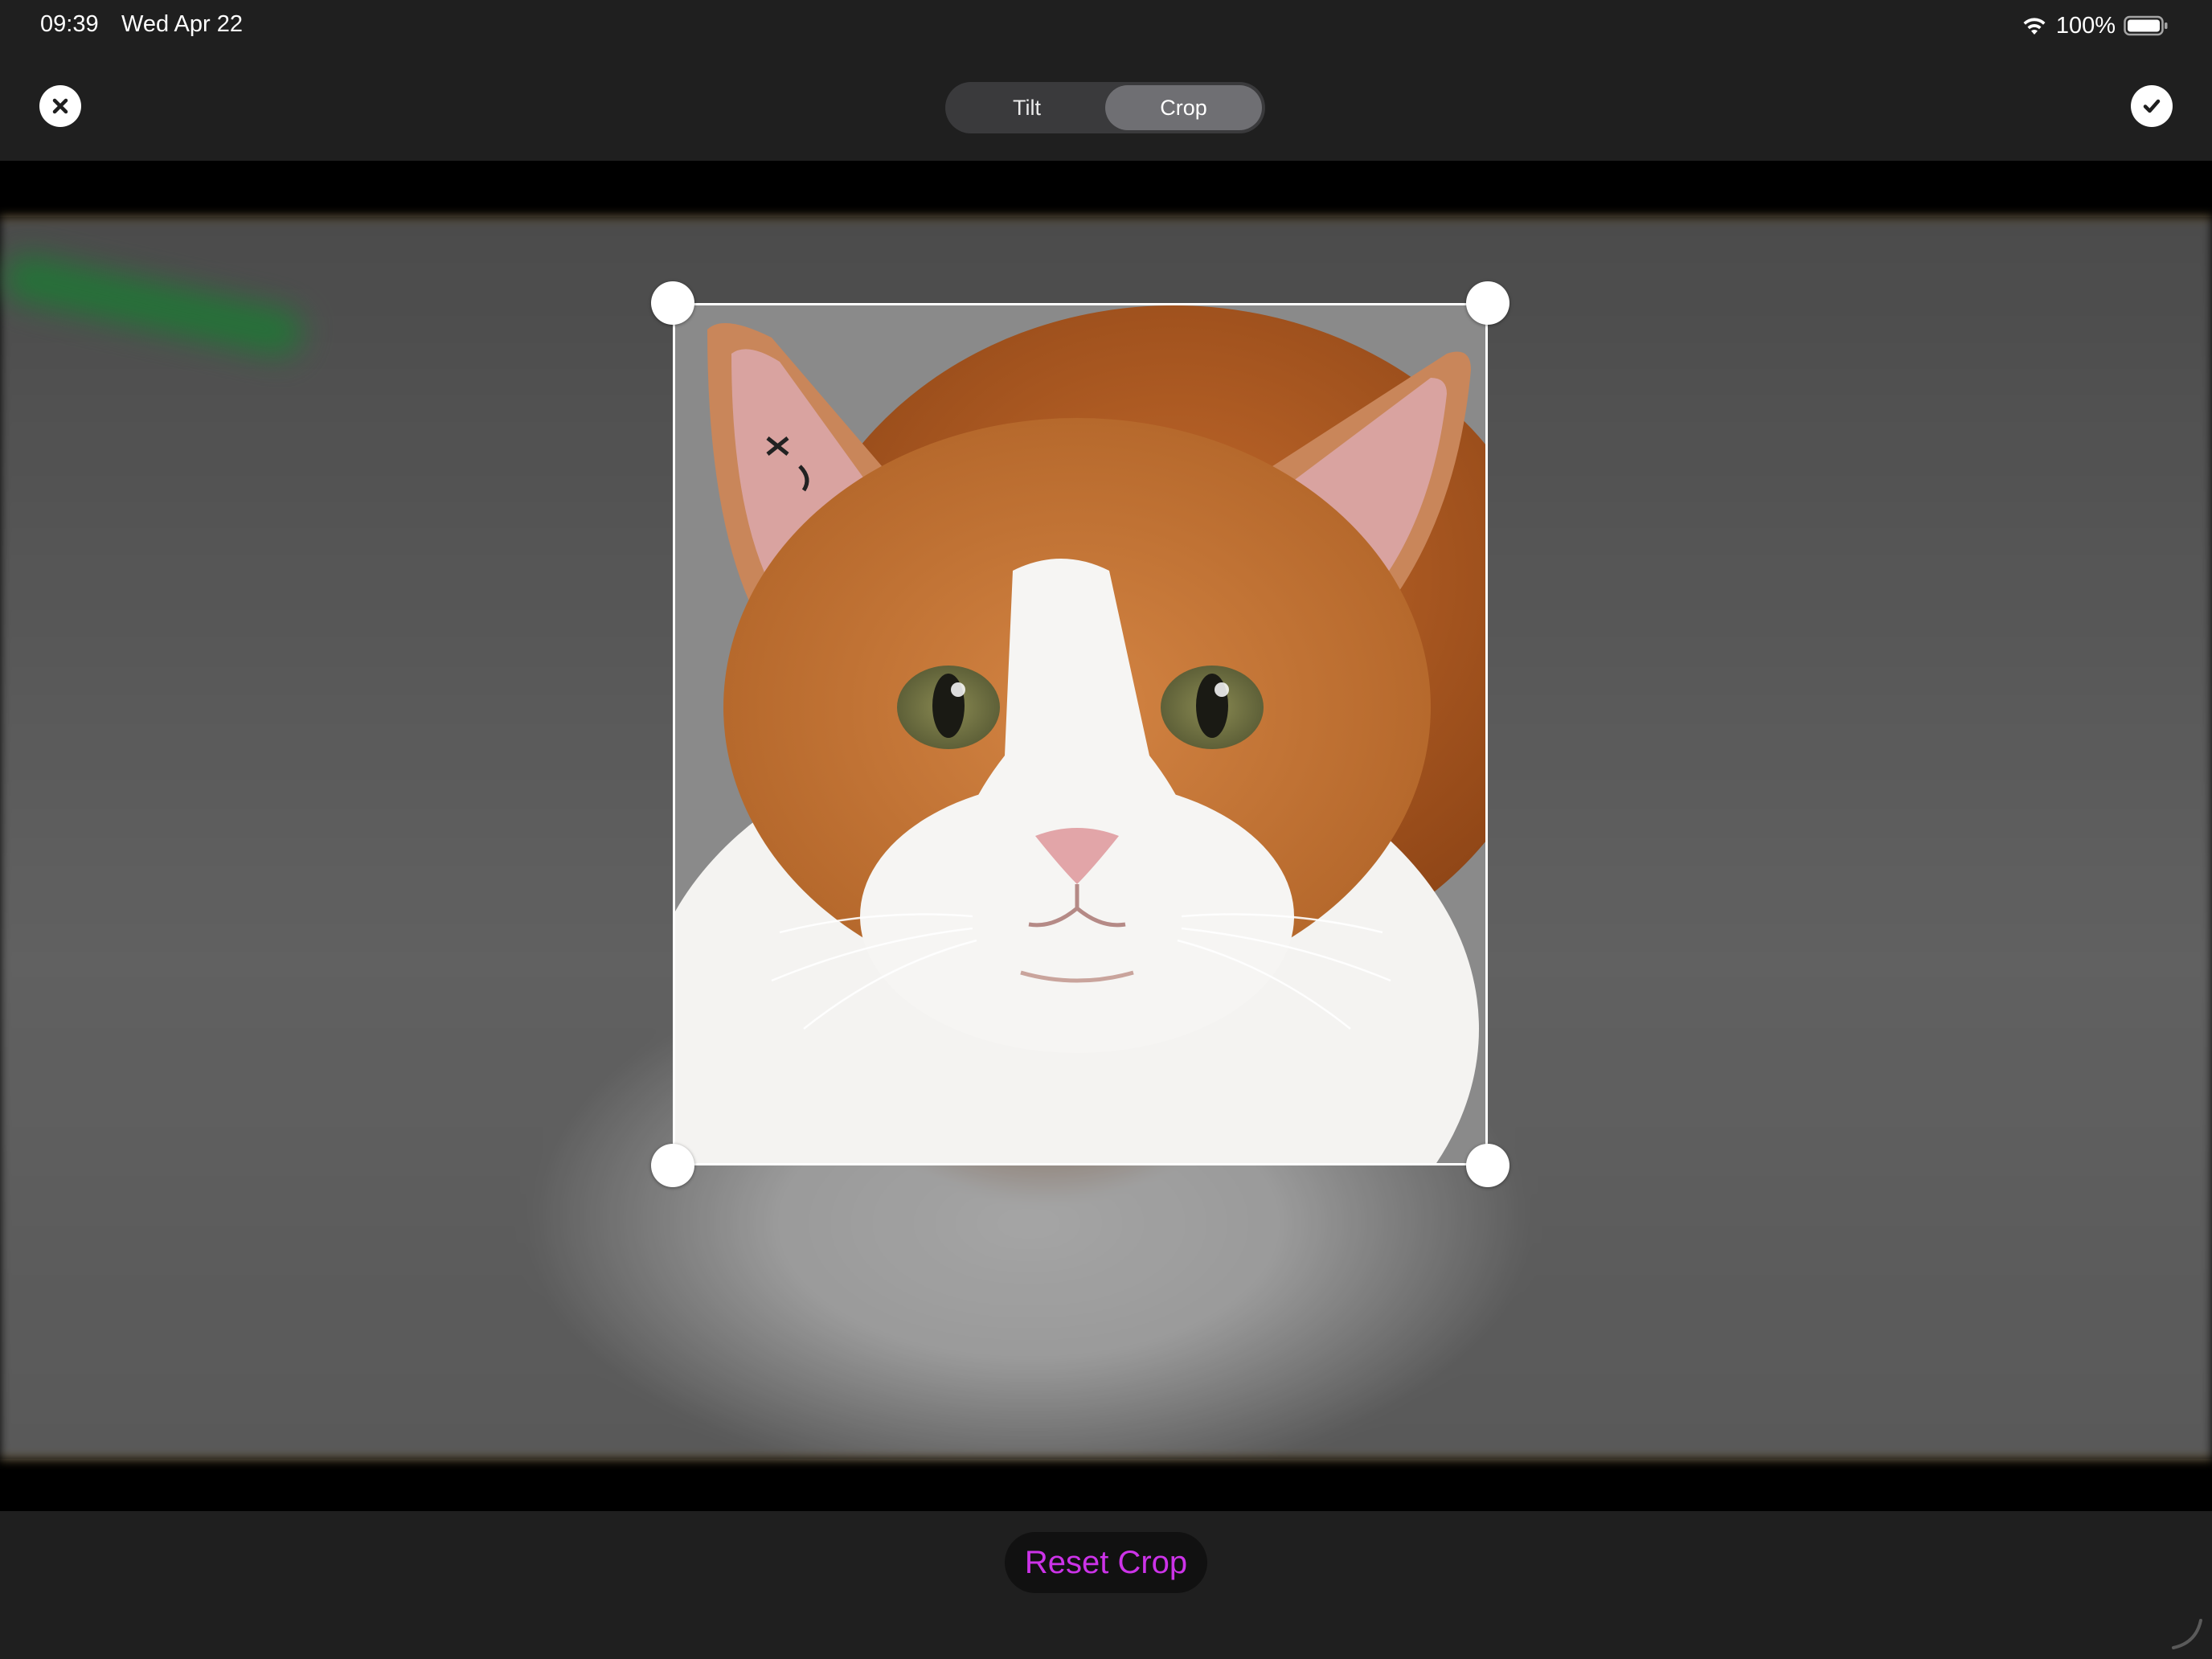 Image resolution: width=2212 pixels, height=1659 pixels. Describe the element at coordinates (182, 24) in the screenshot. I see `status-date: Wed Apr 22` at that location.